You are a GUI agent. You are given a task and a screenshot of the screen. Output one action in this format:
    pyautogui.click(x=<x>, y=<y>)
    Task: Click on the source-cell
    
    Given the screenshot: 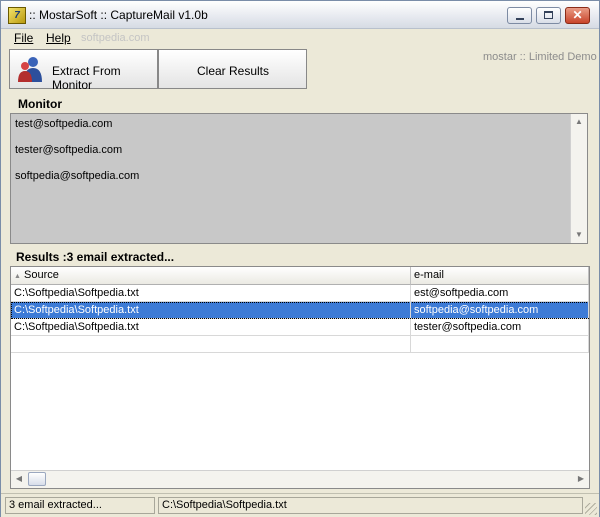 What is the action you would take?
    pyautogui.click(x=211, y=344)
    